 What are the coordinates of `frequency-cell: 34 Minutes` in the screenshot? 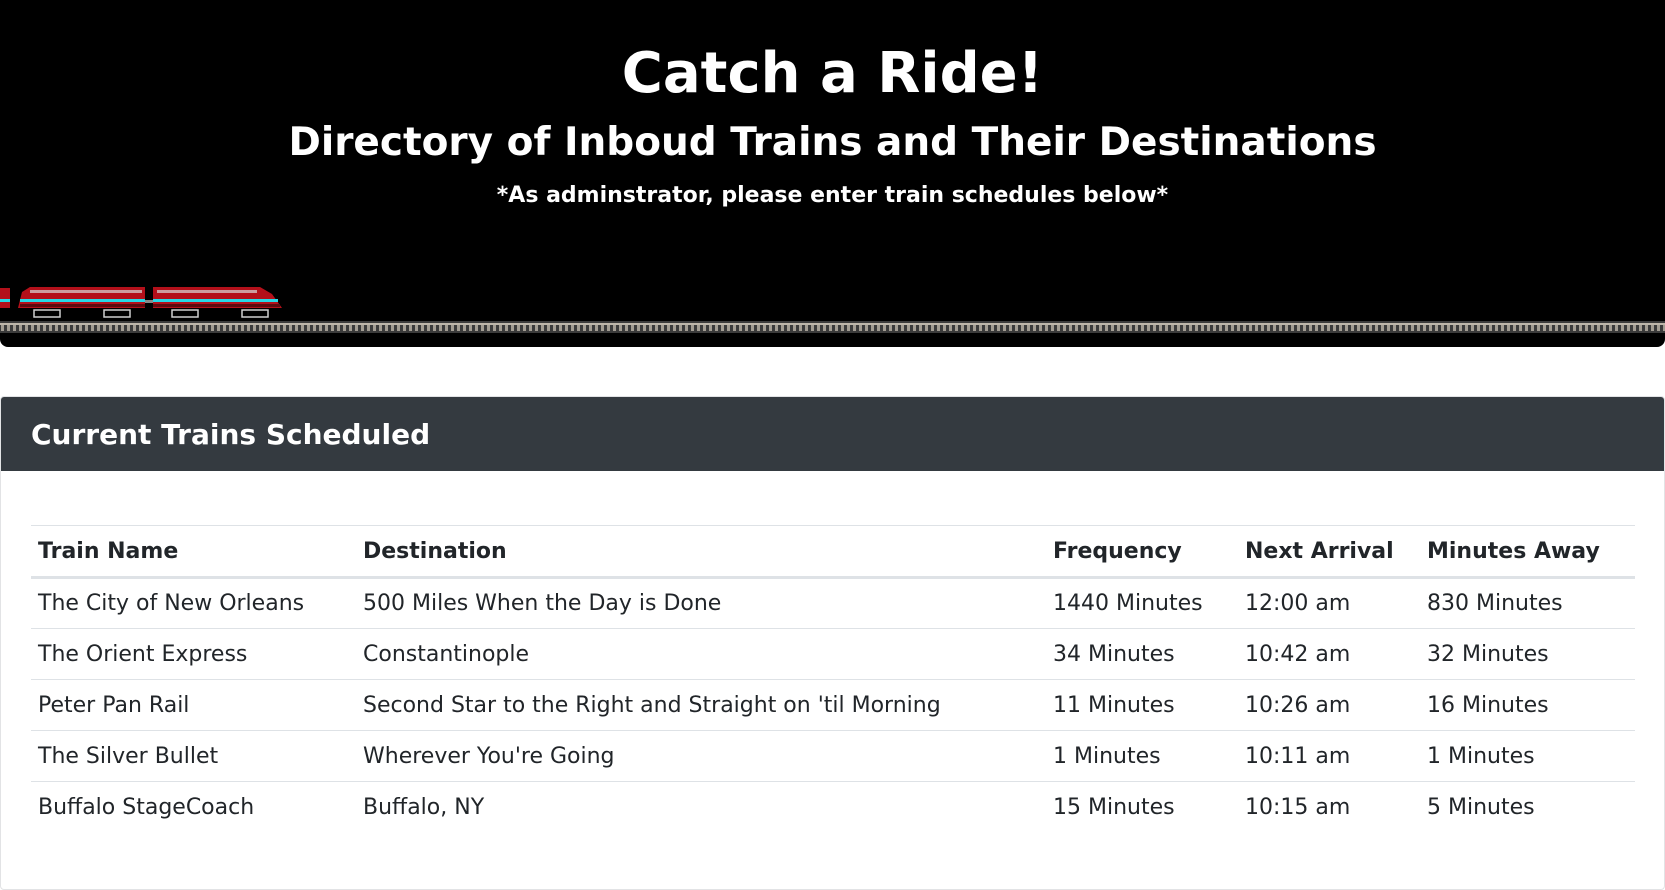 It's located at (1114, 654).